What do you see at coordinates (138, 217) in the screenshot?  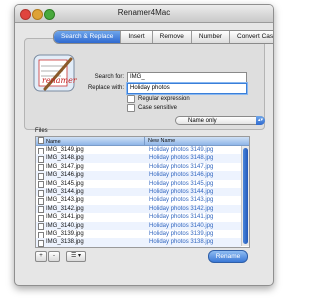 I see `table-row: IMG_3141.jpg Holiday photos 3141.jpg` at bounding box center [138, 217].